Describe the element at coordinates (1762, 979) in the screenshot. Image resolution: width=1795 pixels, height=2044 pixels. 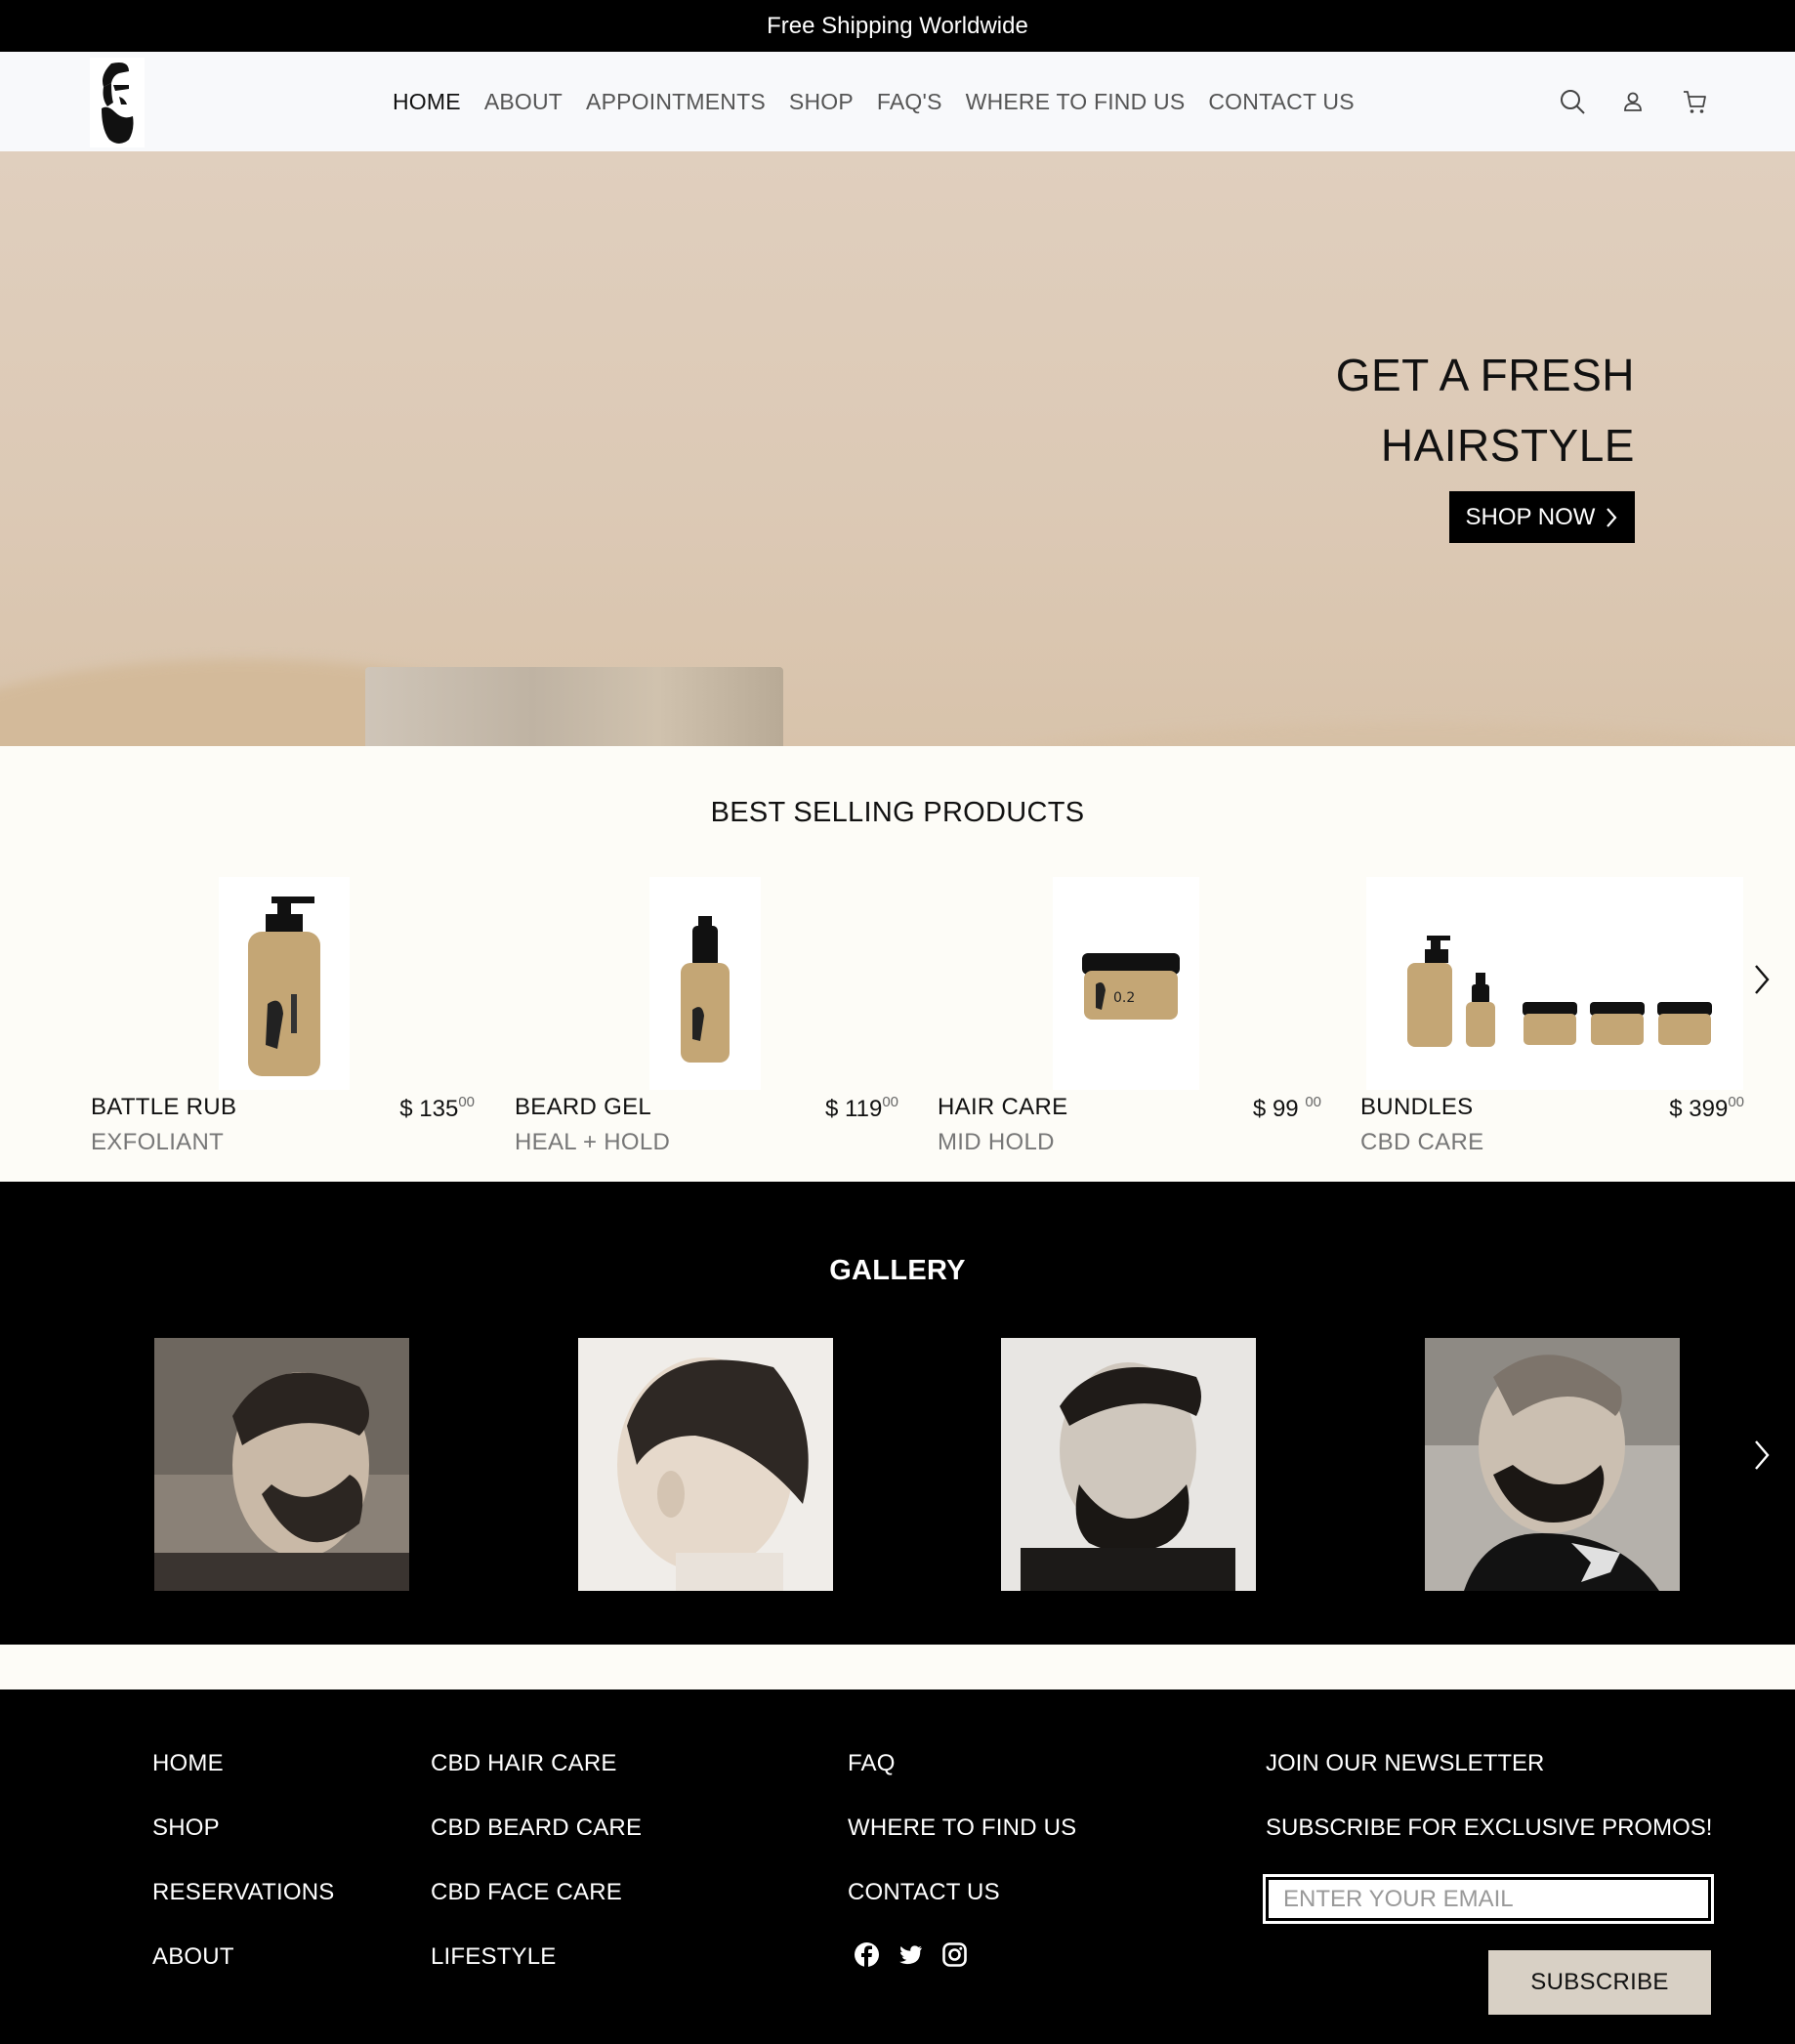
I see `products-next-chevron-icon` at that location.